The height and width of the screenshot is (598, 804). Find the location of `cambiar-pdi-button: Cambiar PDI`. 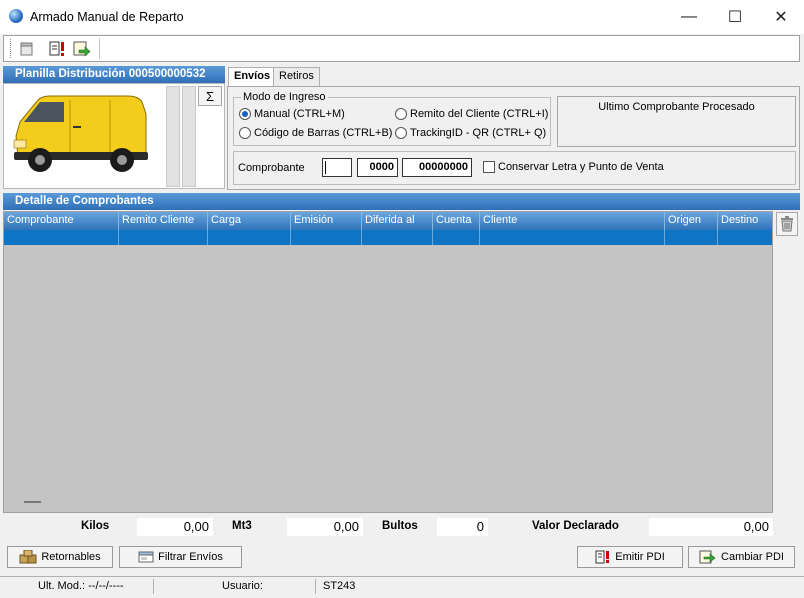

cambiar-pdi-button: Cambiar PDI is located at coordinates (741, 557).